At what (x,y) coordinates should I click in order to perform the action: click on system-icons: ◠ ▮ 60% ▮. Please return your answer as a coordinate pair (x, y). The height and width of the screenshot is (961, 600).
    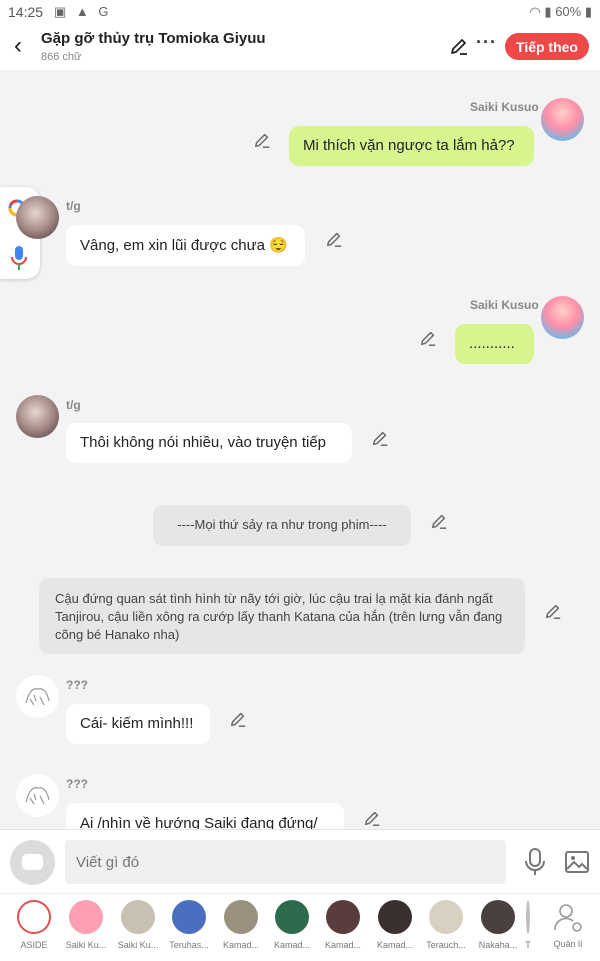
    Looking at the image, I should click on (560, 12).